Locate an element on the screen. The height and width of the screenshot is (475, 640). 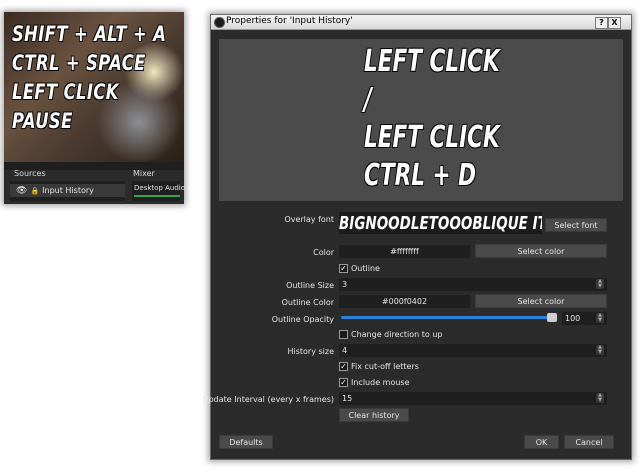
include-mouse-label: Include mouse is located at coordinates (380, 382).